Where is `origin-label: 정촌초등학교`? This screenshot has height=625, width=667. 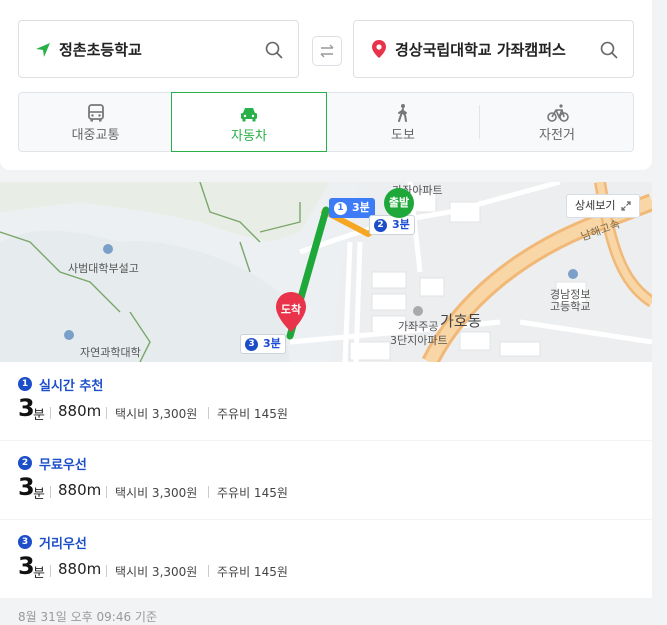 origin-label: 정촌초등학교 is located at coordinates (100, 50).